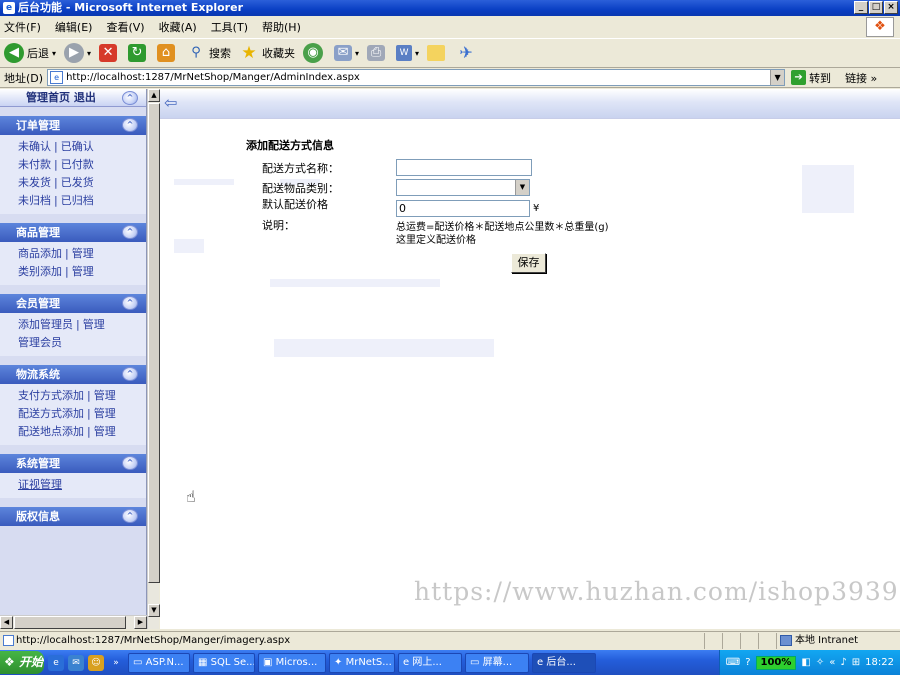 This screenshot has width=900, height=675. I want to click on forward-button: ▶ ▾, so click(77, 53).